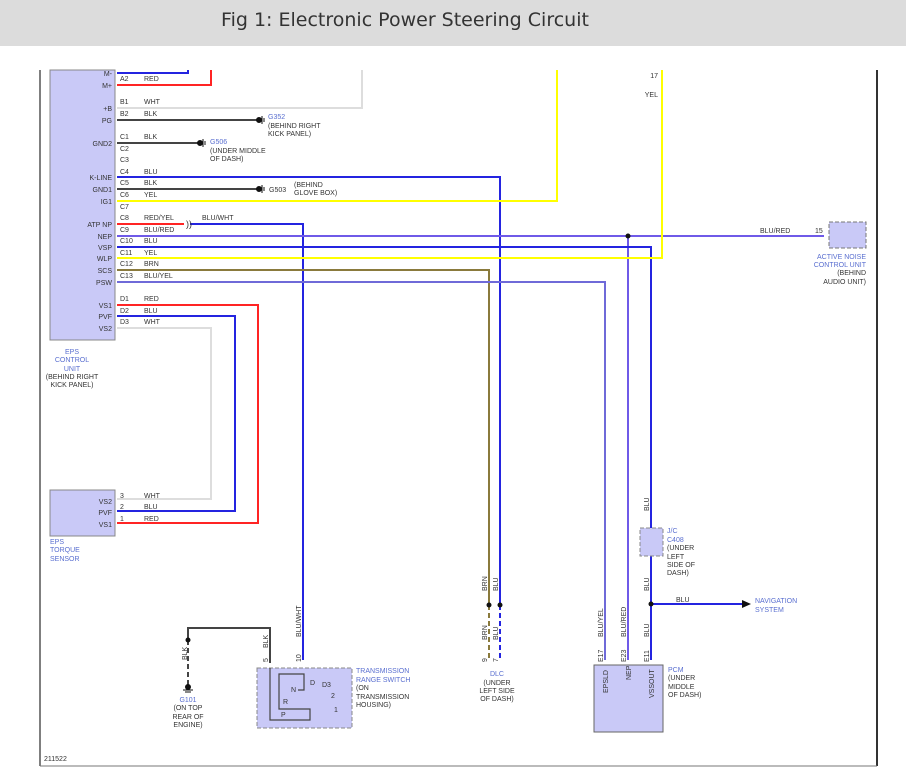  I want to click on wire-wlp, so click(390, 164).